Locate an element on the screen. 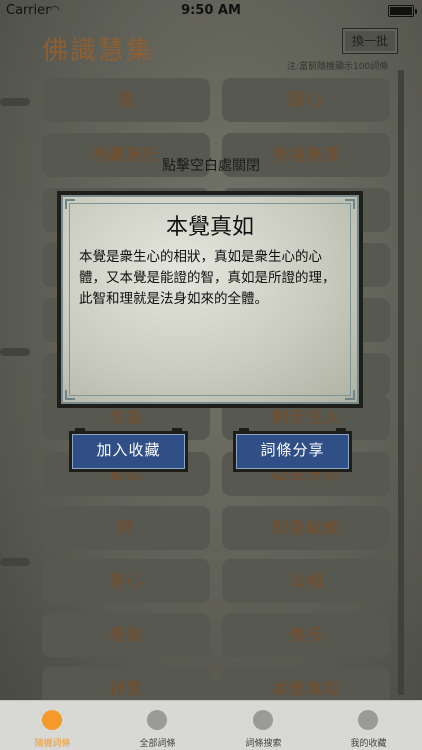 Image resolution: width=422 pixels, height=750 pixels. share-term-button: 詞條分享 is located at coordinates (292, 450).